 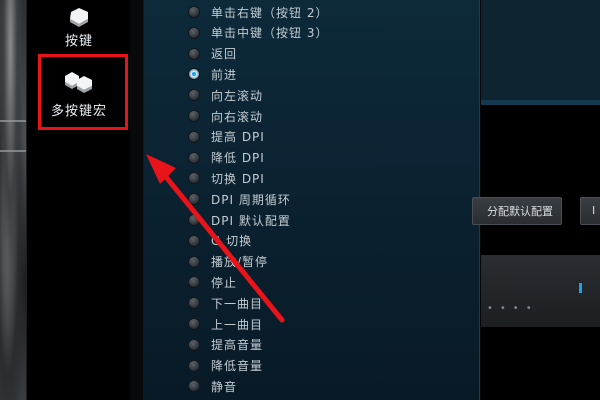 What do you see at coordinates (318, 324) in the screenshot?
I see `option-row: 上一曲目` at bounding box center [318, 324].